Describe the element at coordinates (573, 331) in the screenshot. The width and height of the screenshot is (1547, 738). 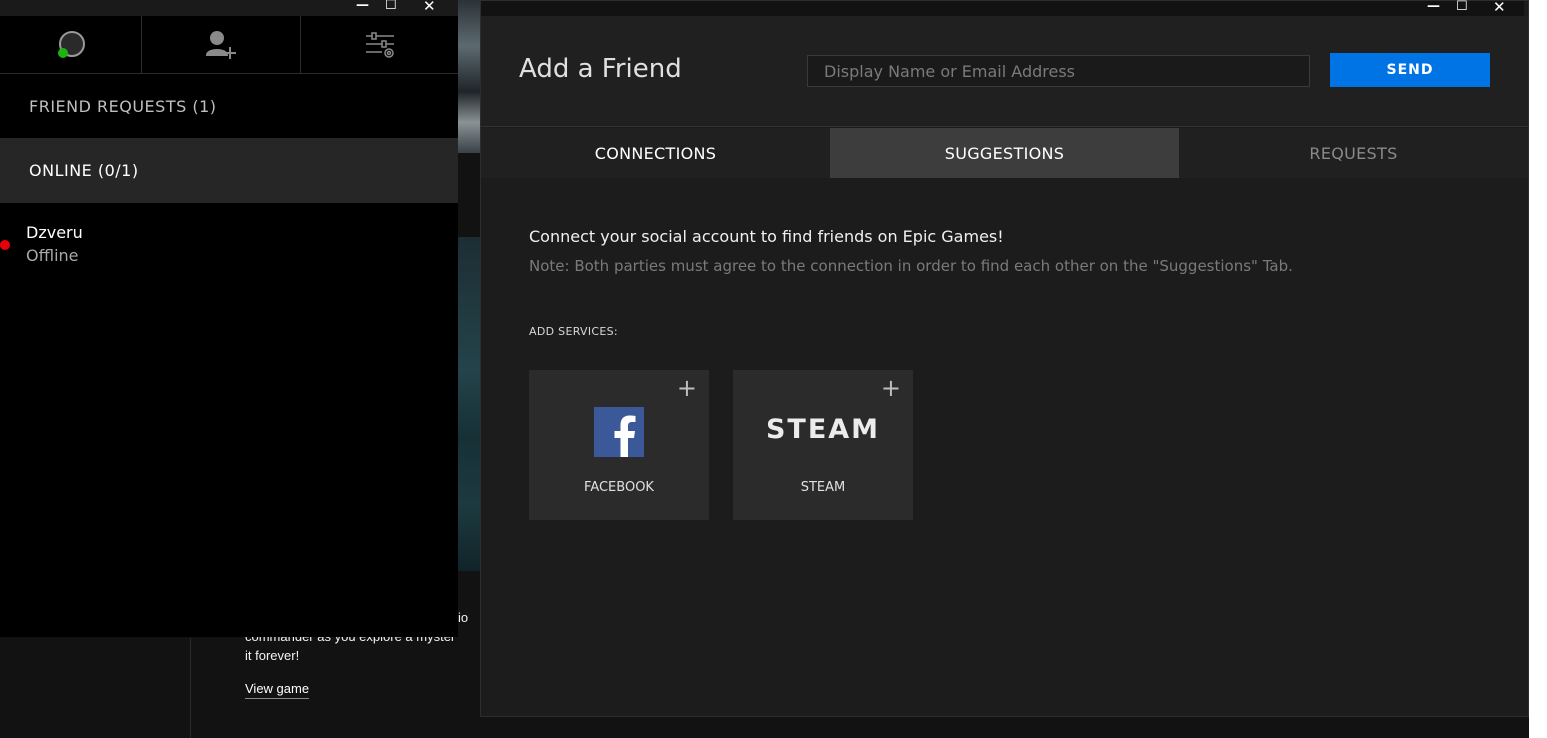
I see `add-services-label: ADD SERVICES:` at that location.